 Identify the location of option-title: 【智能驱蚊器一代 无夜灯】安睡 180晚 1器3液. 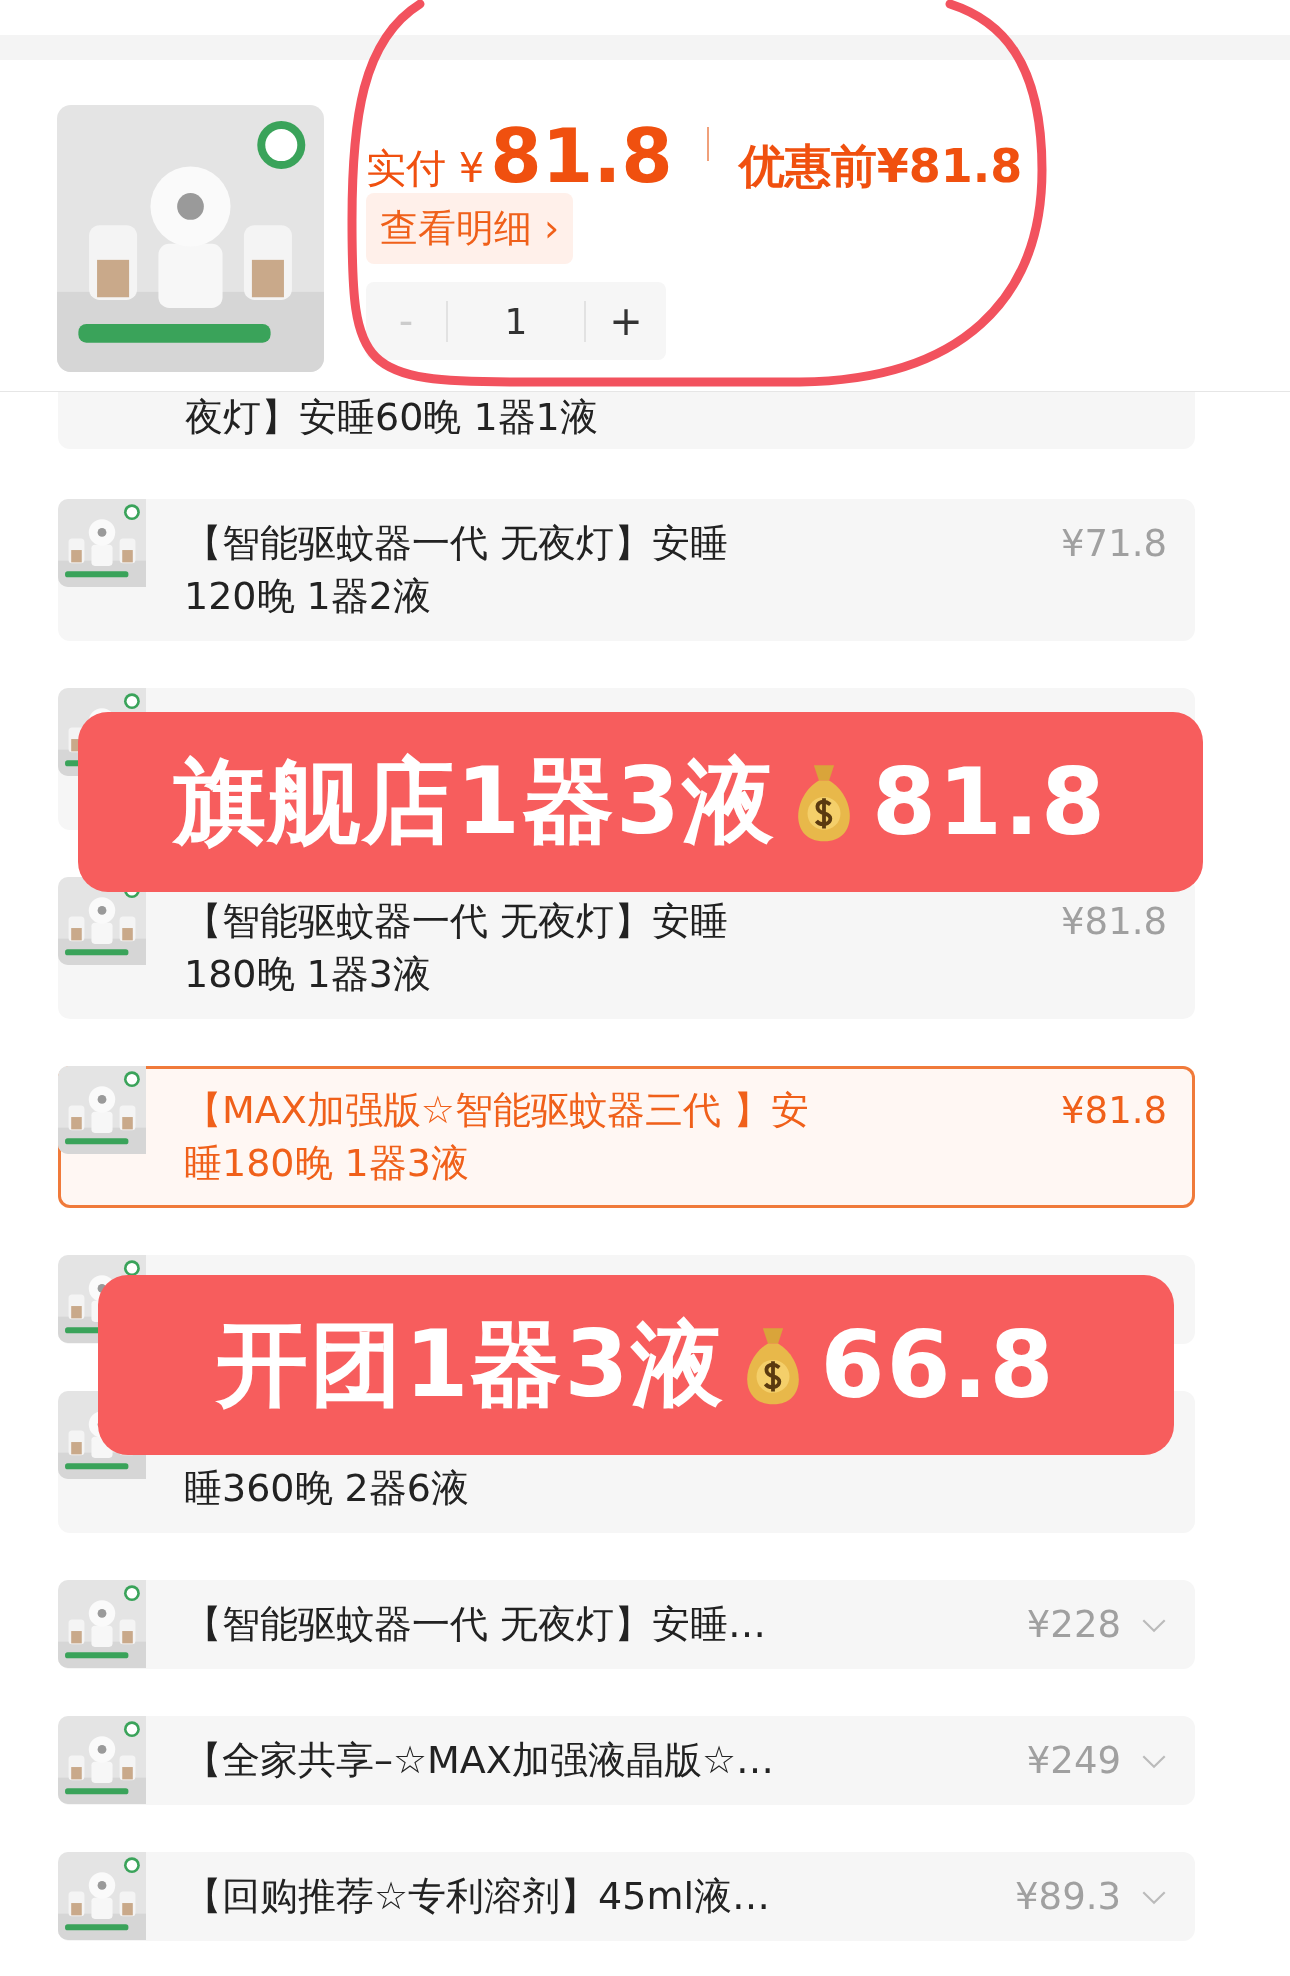
(456, 948).